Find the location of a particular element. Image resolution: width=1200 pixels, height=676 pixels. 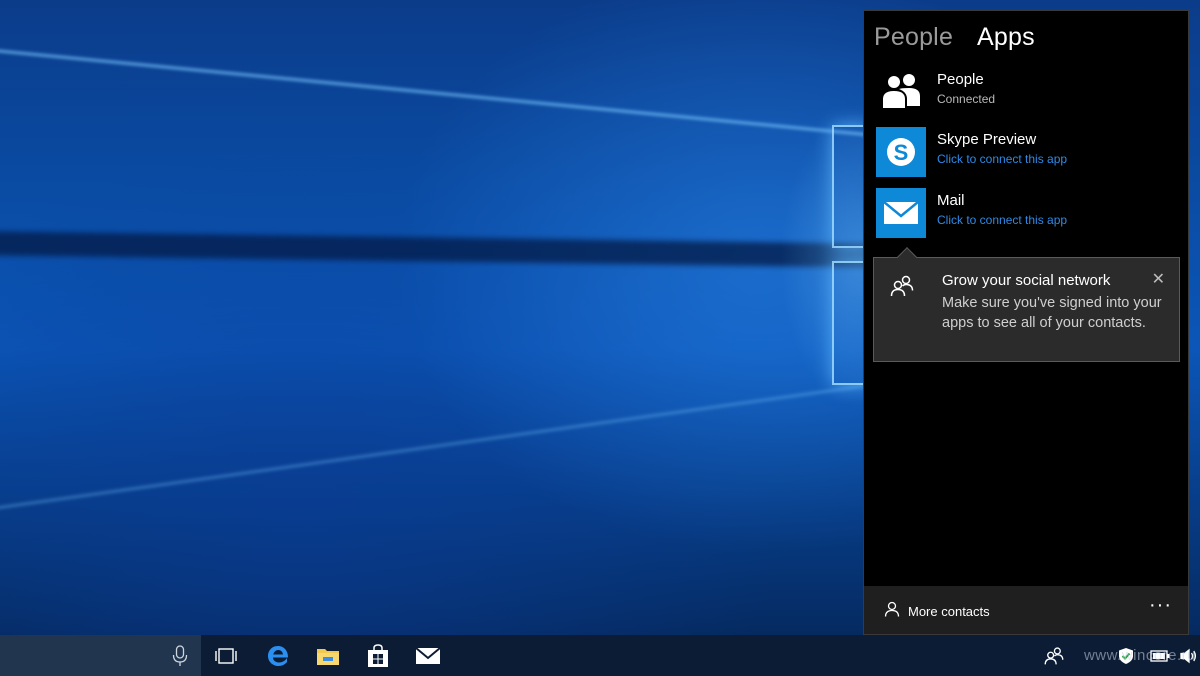

svg-text: S is located at coordinates (901, 152).